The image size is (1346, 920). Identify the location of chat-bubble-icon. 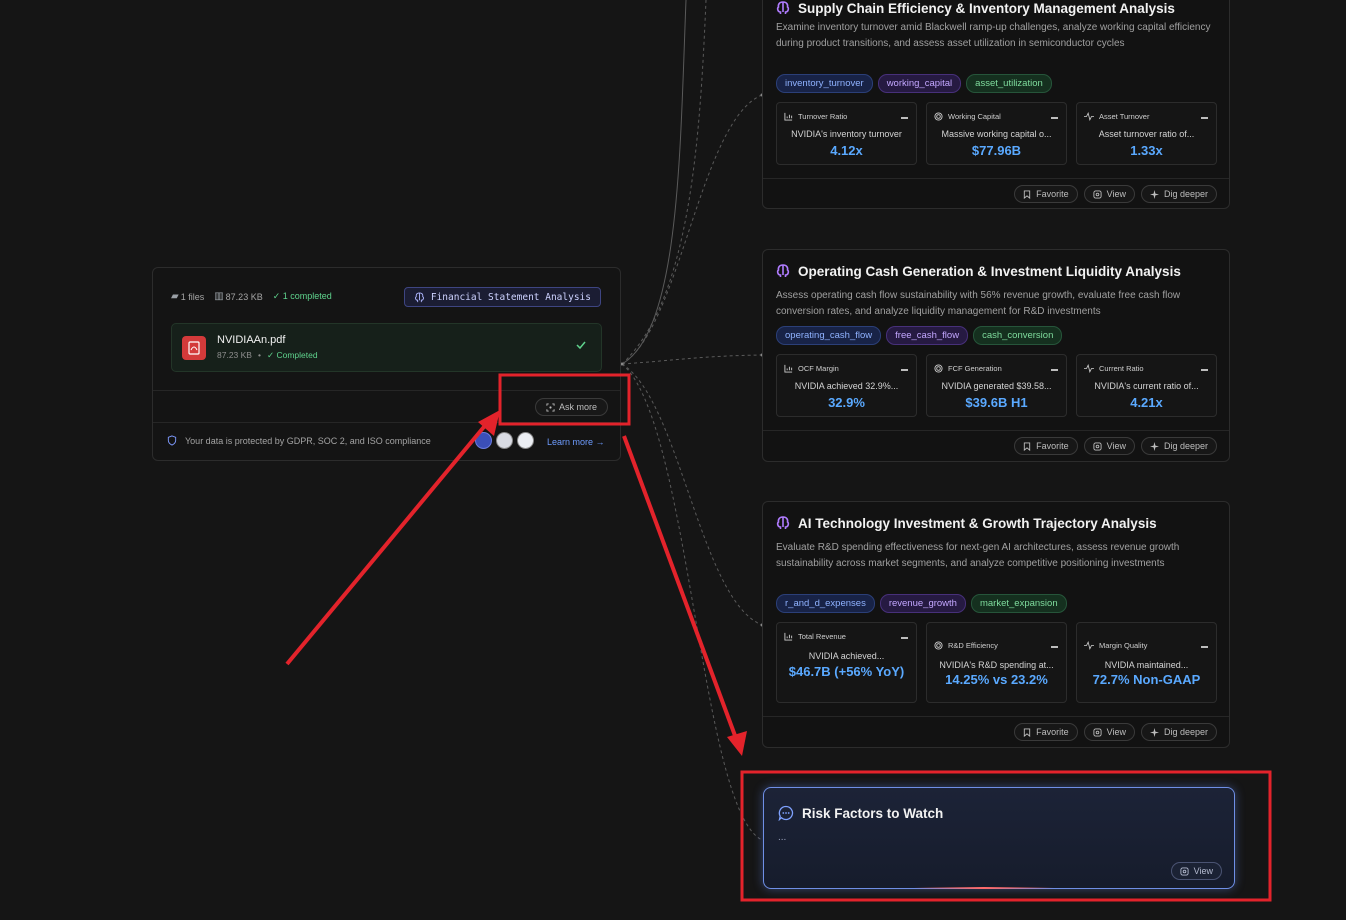
(786, 813).